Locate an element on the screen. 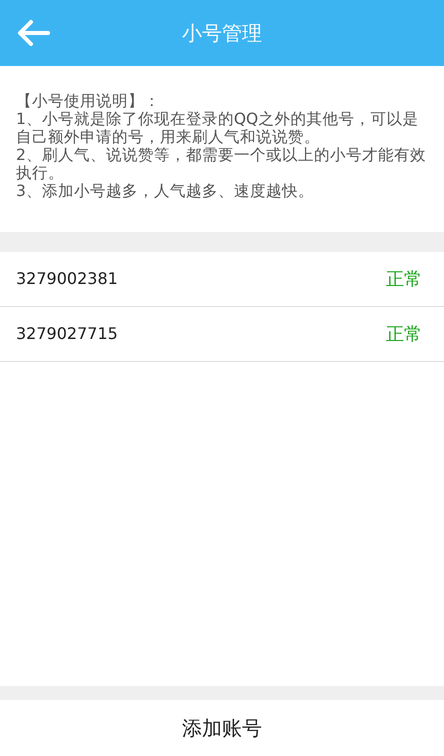 This screenshot has width=444, height=756. account-row: 3279002381 正常 is located at coordinates (222, 279).